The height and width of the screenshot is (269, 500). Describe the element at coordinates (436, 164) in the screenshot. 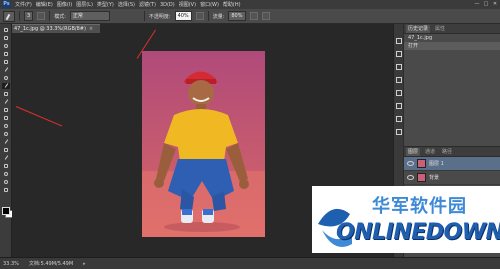

I see `layer-name: 图层 1` at that location.